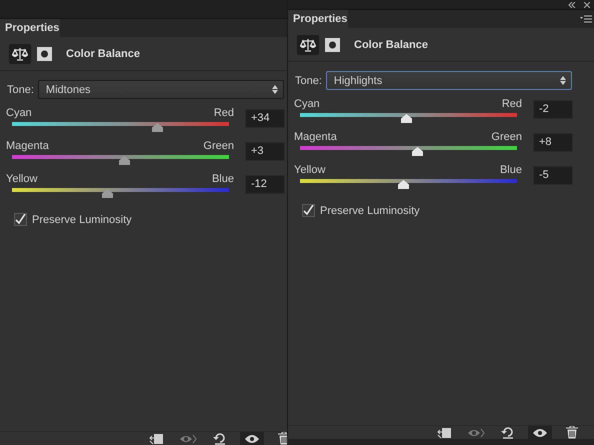  Describe the element at coordinates (587, 5) in the screenshot. I see `close-icon` at that location.